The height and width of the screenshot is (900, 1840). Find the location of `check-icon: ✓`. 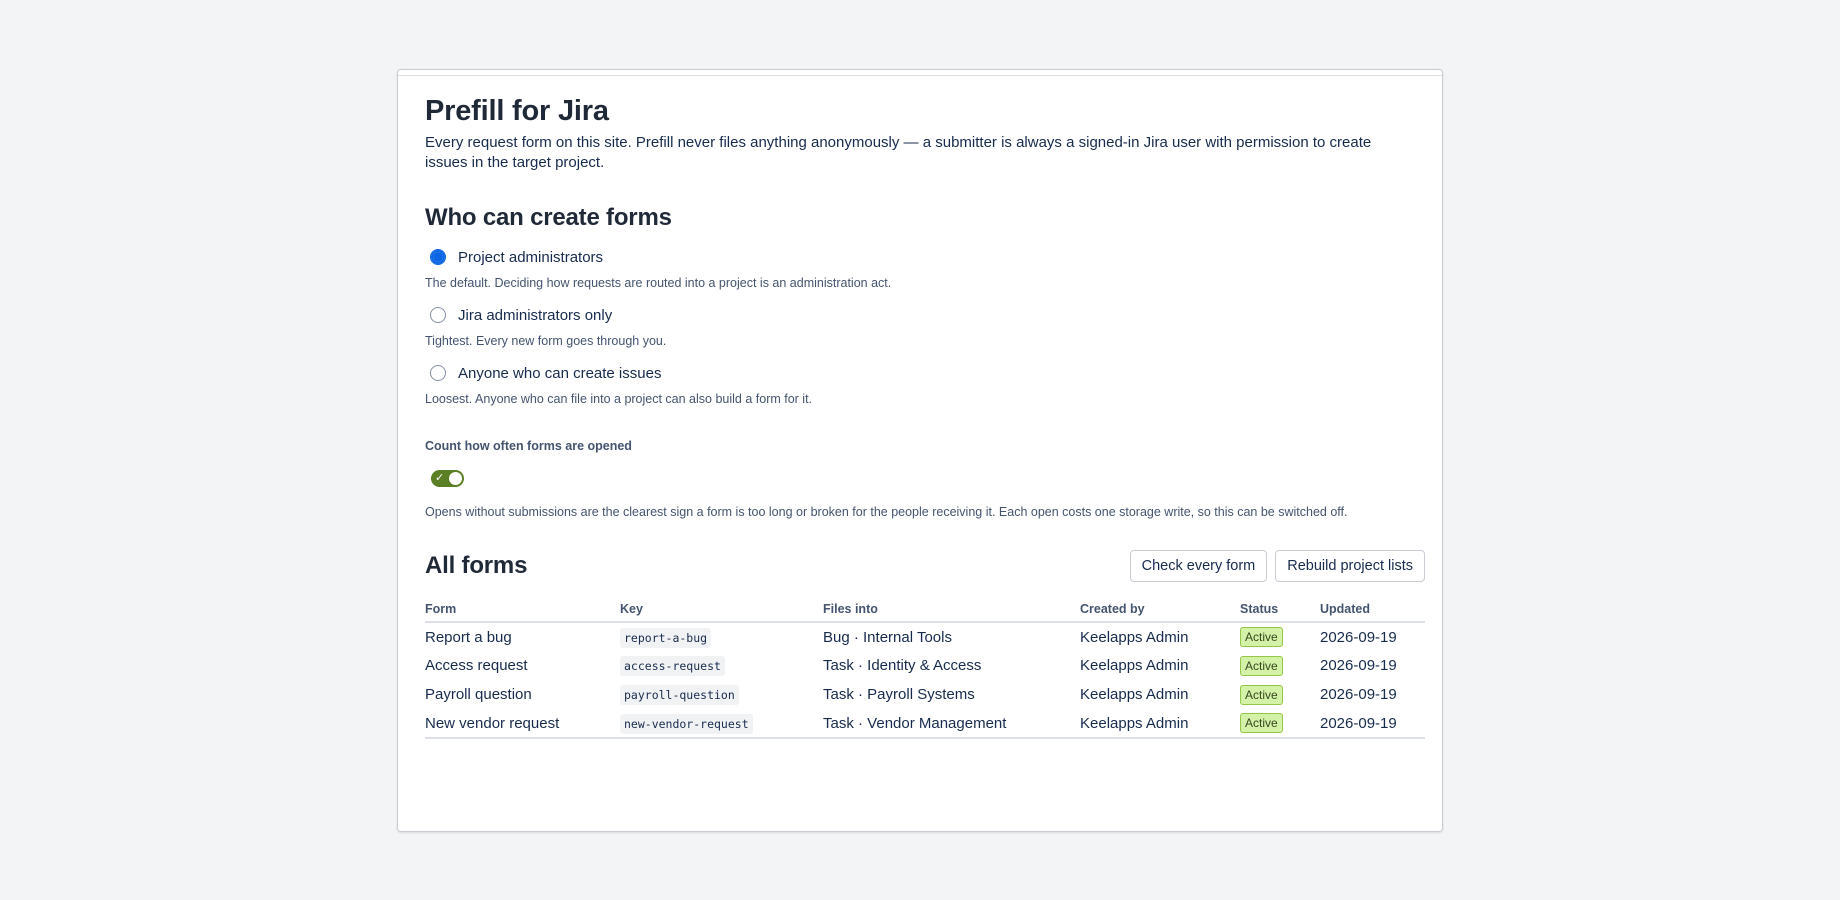

check-icon: ✓ is located at coordinates (440, 478).